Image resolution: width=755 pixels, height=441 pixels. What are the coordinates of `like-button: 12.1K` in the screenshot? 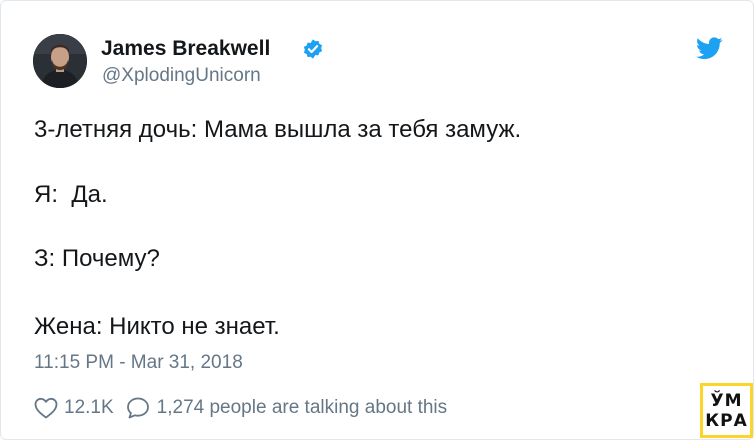 It's located at (74, 408).